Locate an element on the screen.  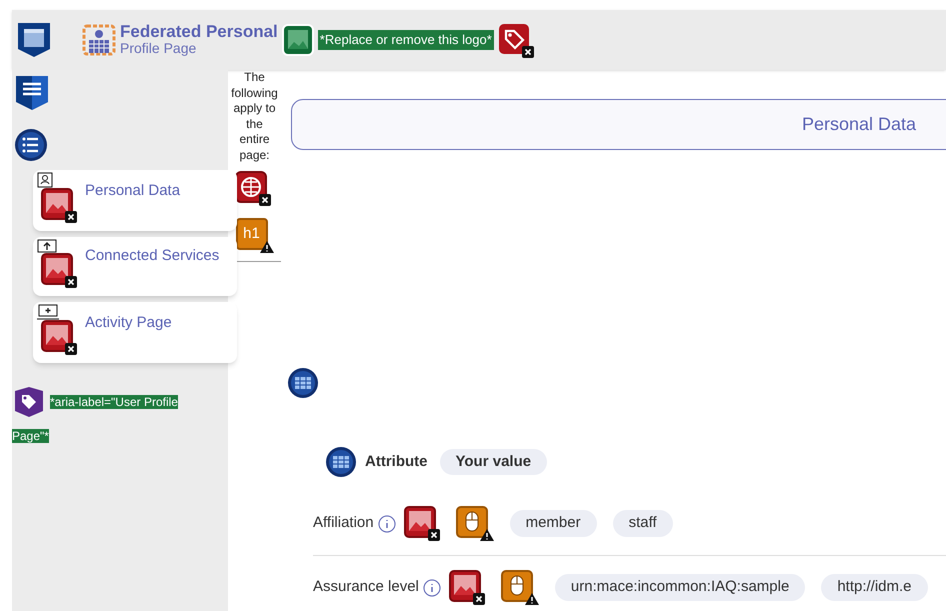
attribute-name: Assurance level is located at coordinates (366, 587).